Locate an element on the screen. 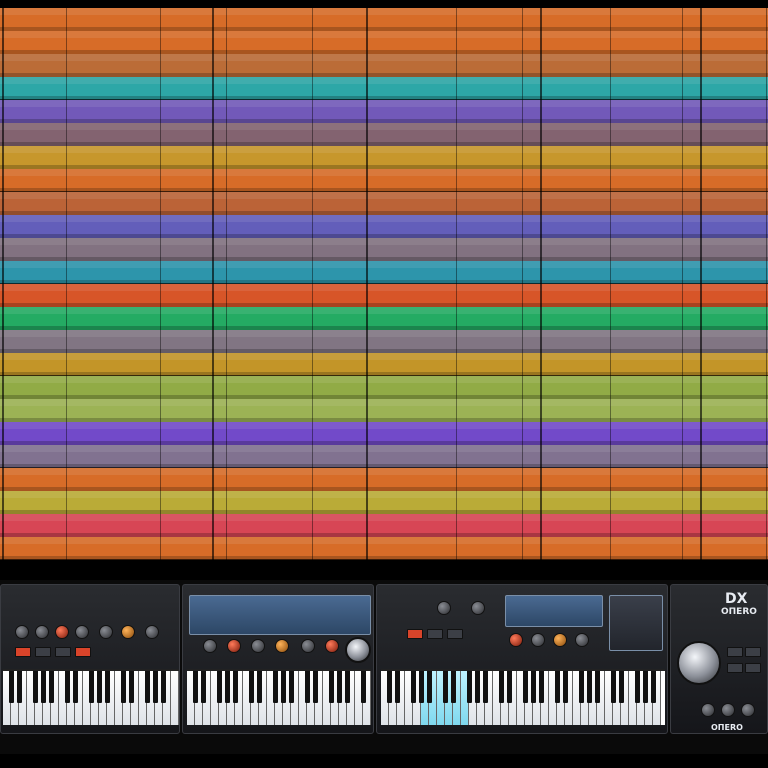  white-key is located at coordinates (175, 698).